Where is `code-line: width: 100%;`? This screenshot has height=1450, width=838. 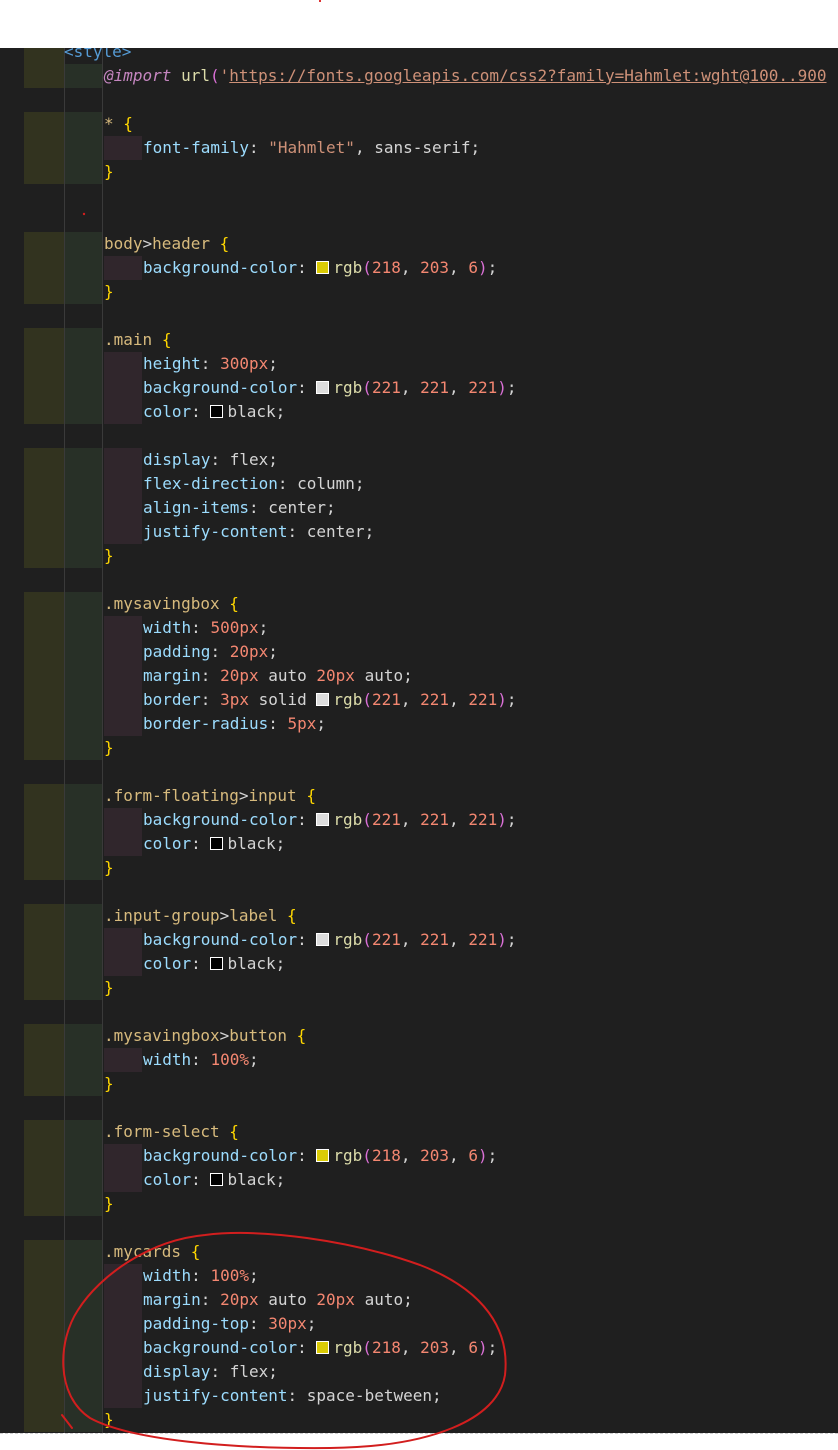 code-line: width: 100%; is located at coordinates (201, 1276).